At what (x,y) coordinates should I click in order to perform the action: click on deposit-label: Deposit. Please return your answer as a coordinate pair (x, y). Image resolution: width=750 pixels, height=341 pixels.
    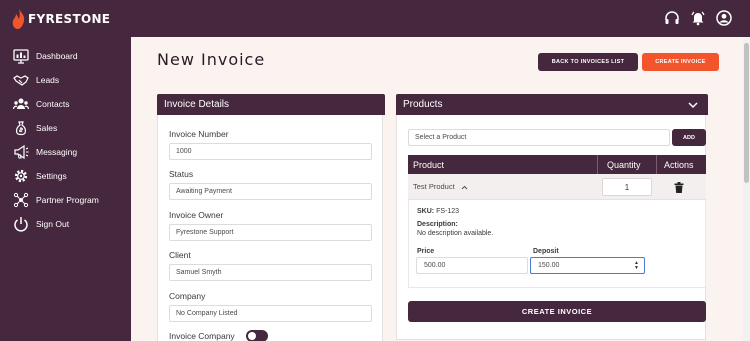
    Looking at the image, I should click on (546, 251).